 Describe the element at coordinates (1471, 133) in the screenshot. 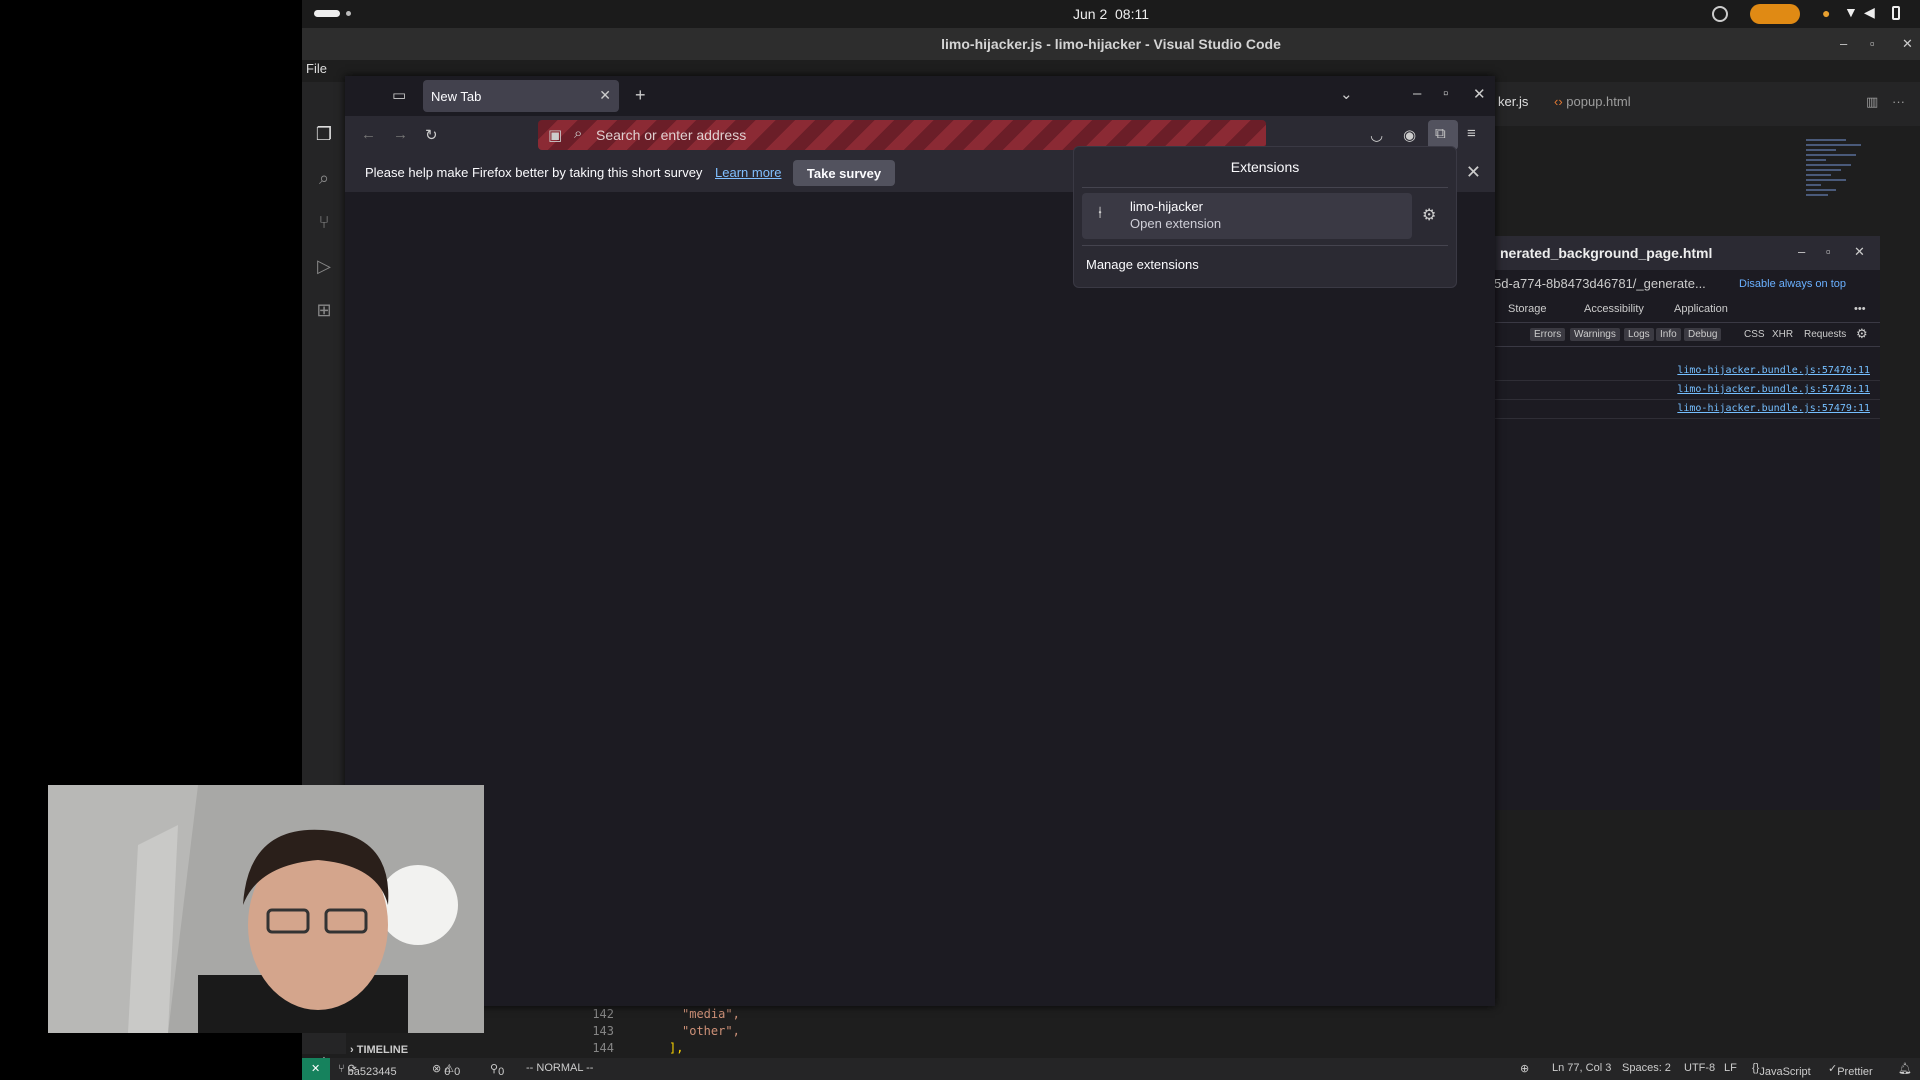

I see `hamburger-menu-icon: ≡` at that location.